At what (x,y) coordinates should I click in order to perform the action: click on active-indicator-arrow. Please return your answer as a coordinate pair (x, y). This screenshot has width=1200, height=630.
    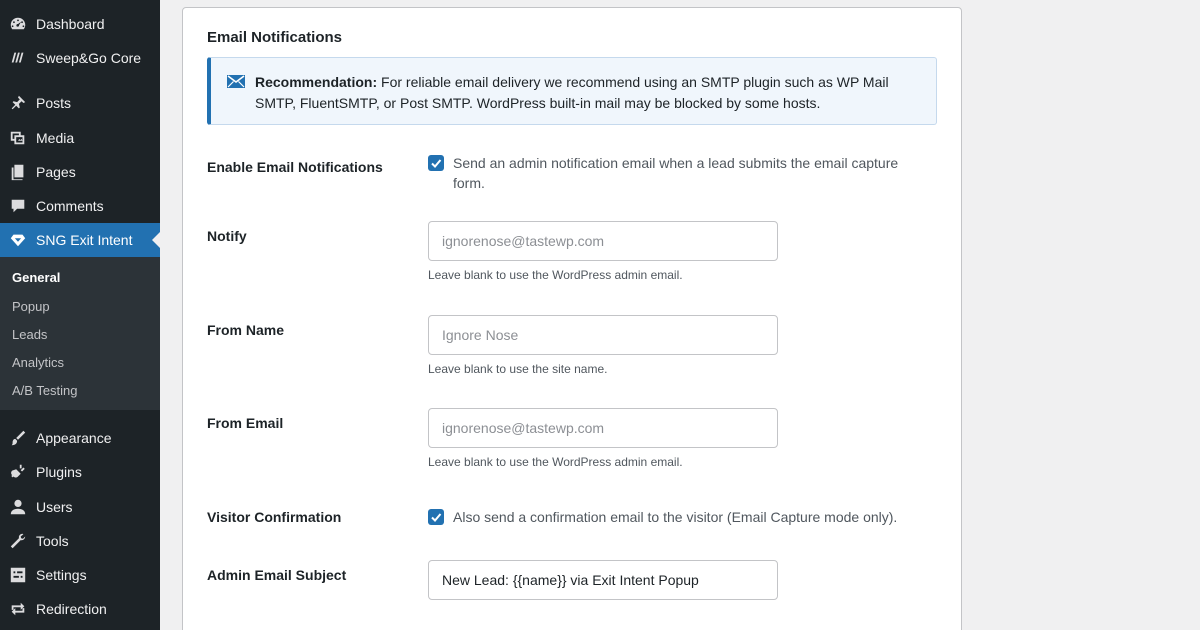
    Looking at the image, I should click on (156, 240).